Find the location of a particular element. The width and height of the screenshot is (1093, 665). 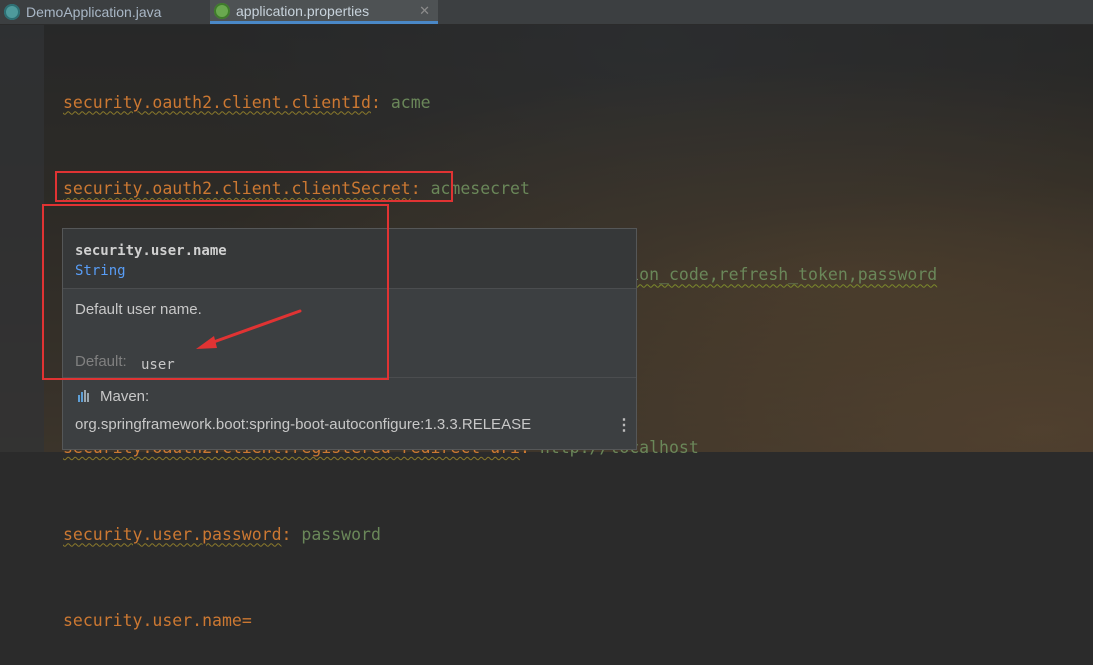

property-value: password is located at coordinates (341, 534).